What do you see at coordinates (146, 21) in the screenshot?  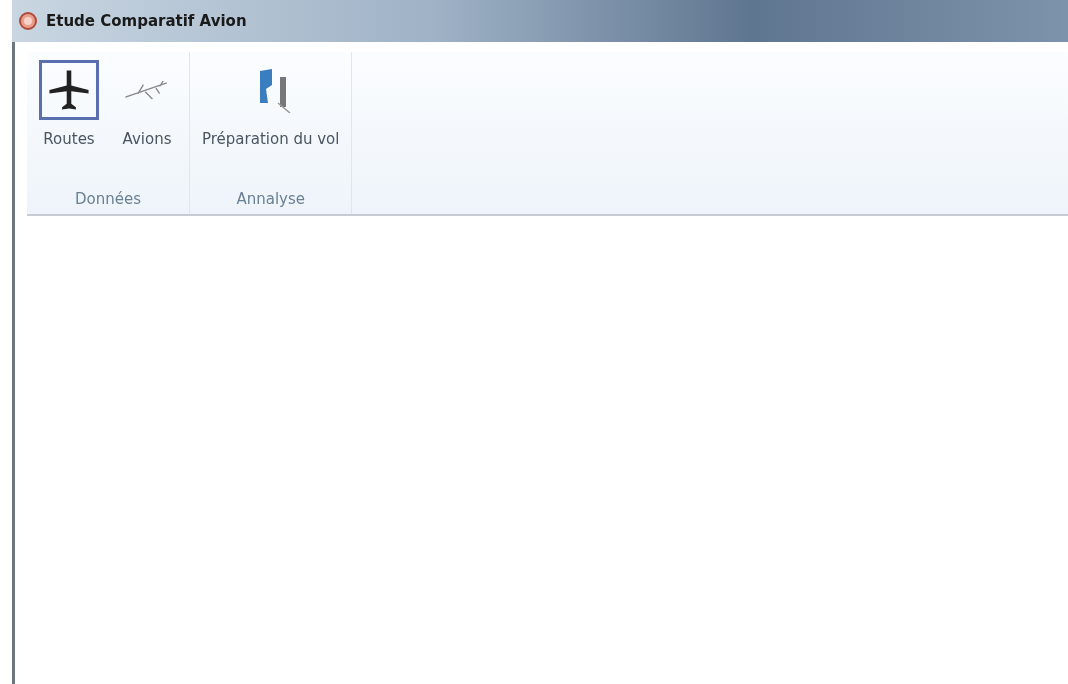 I see `window-title: Etude Comparatif Avion` at bounding box center [146, 21].